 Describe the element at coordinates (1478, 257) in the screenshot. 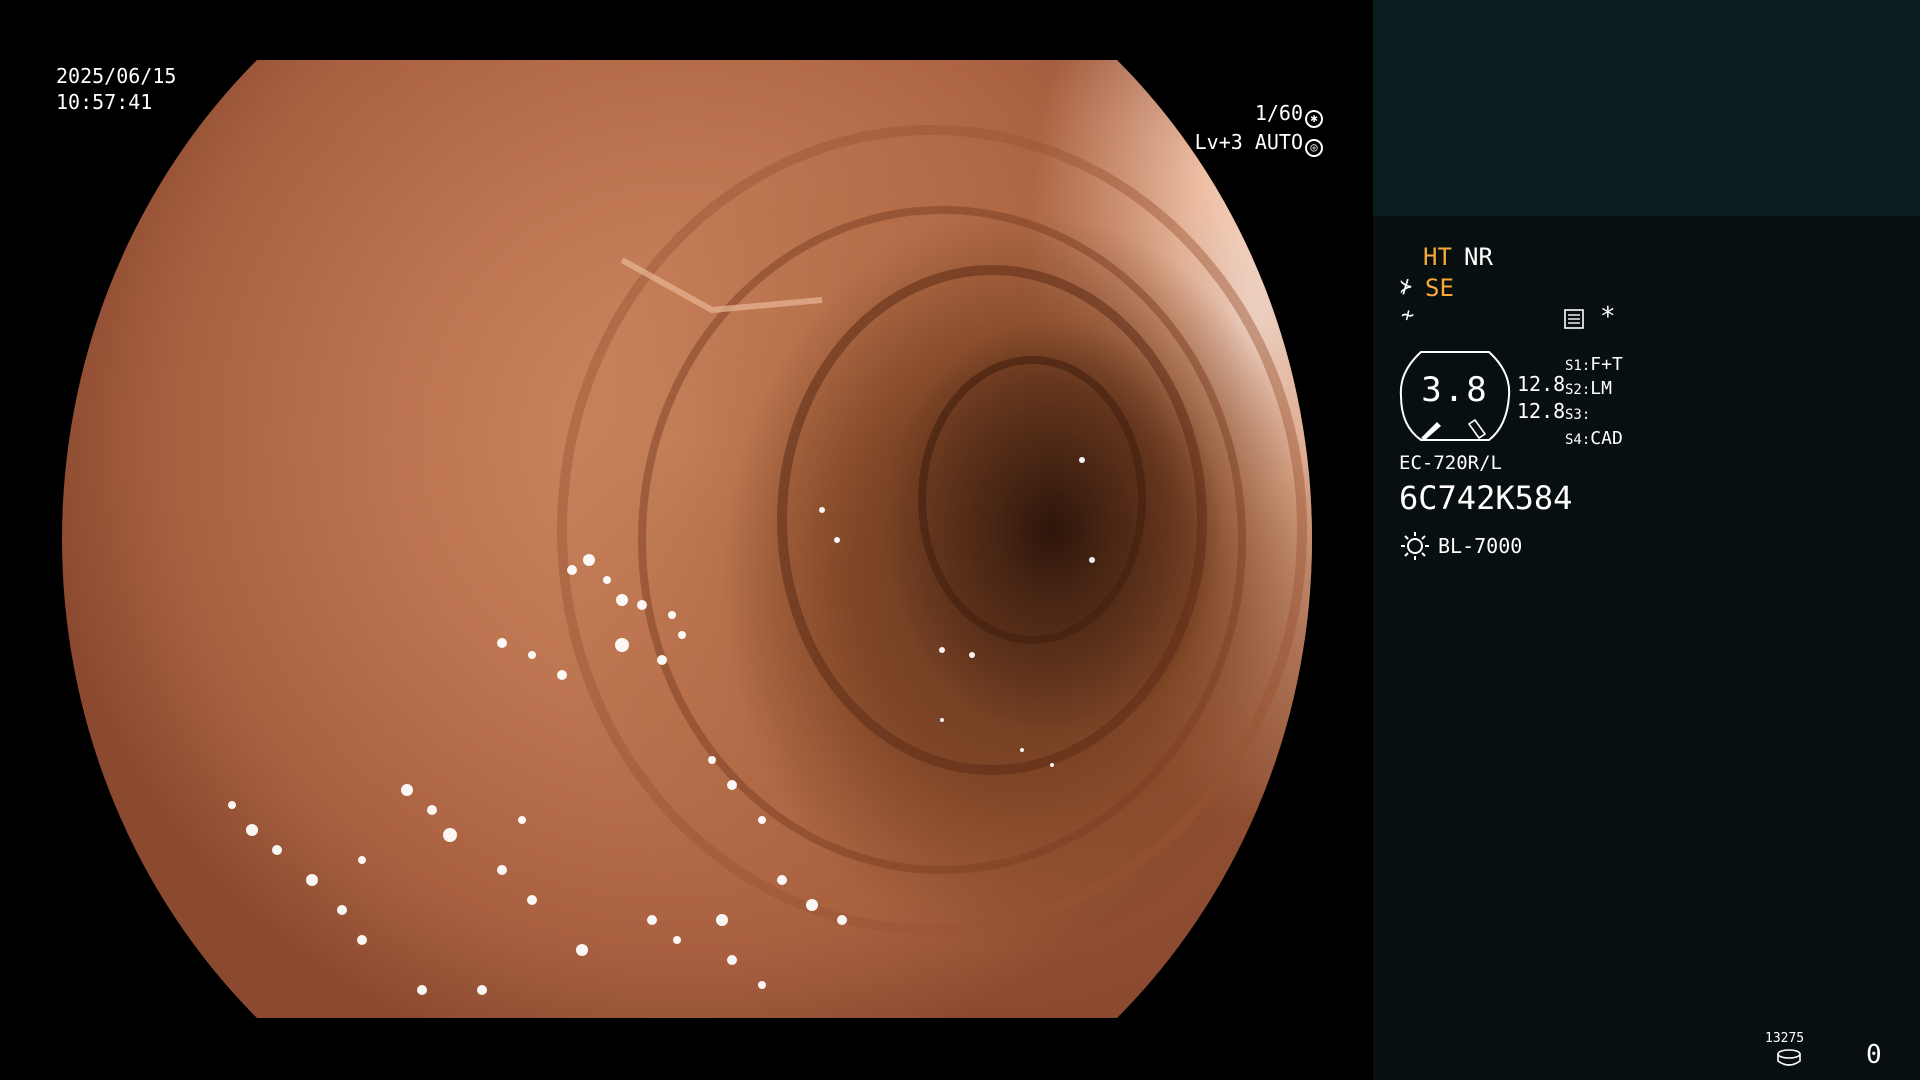

I see `nr-indicator: NR` at that location.